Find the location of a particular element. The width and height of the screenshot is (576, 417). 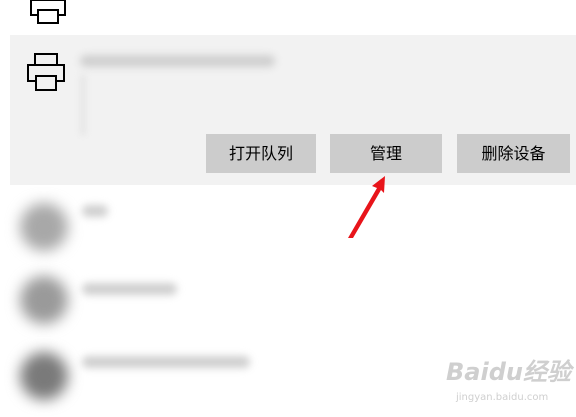

watermark-url: jingyan.baidu.com is located at coordinates (502, 397).